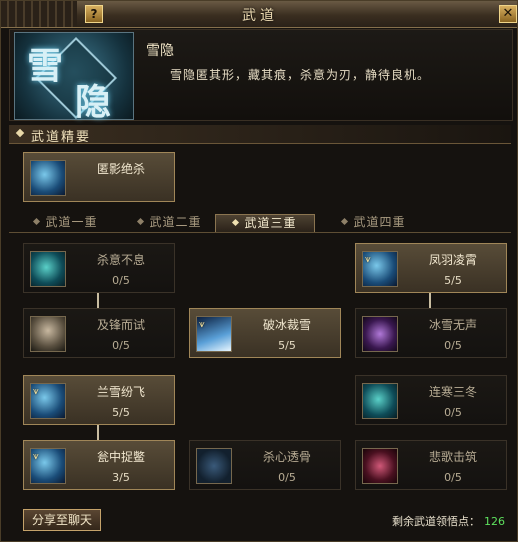  What do you see at coordinates (120, 325) in the screenshot?
I see `skill-name: 及锋而试` at bounding box center [120, 325].